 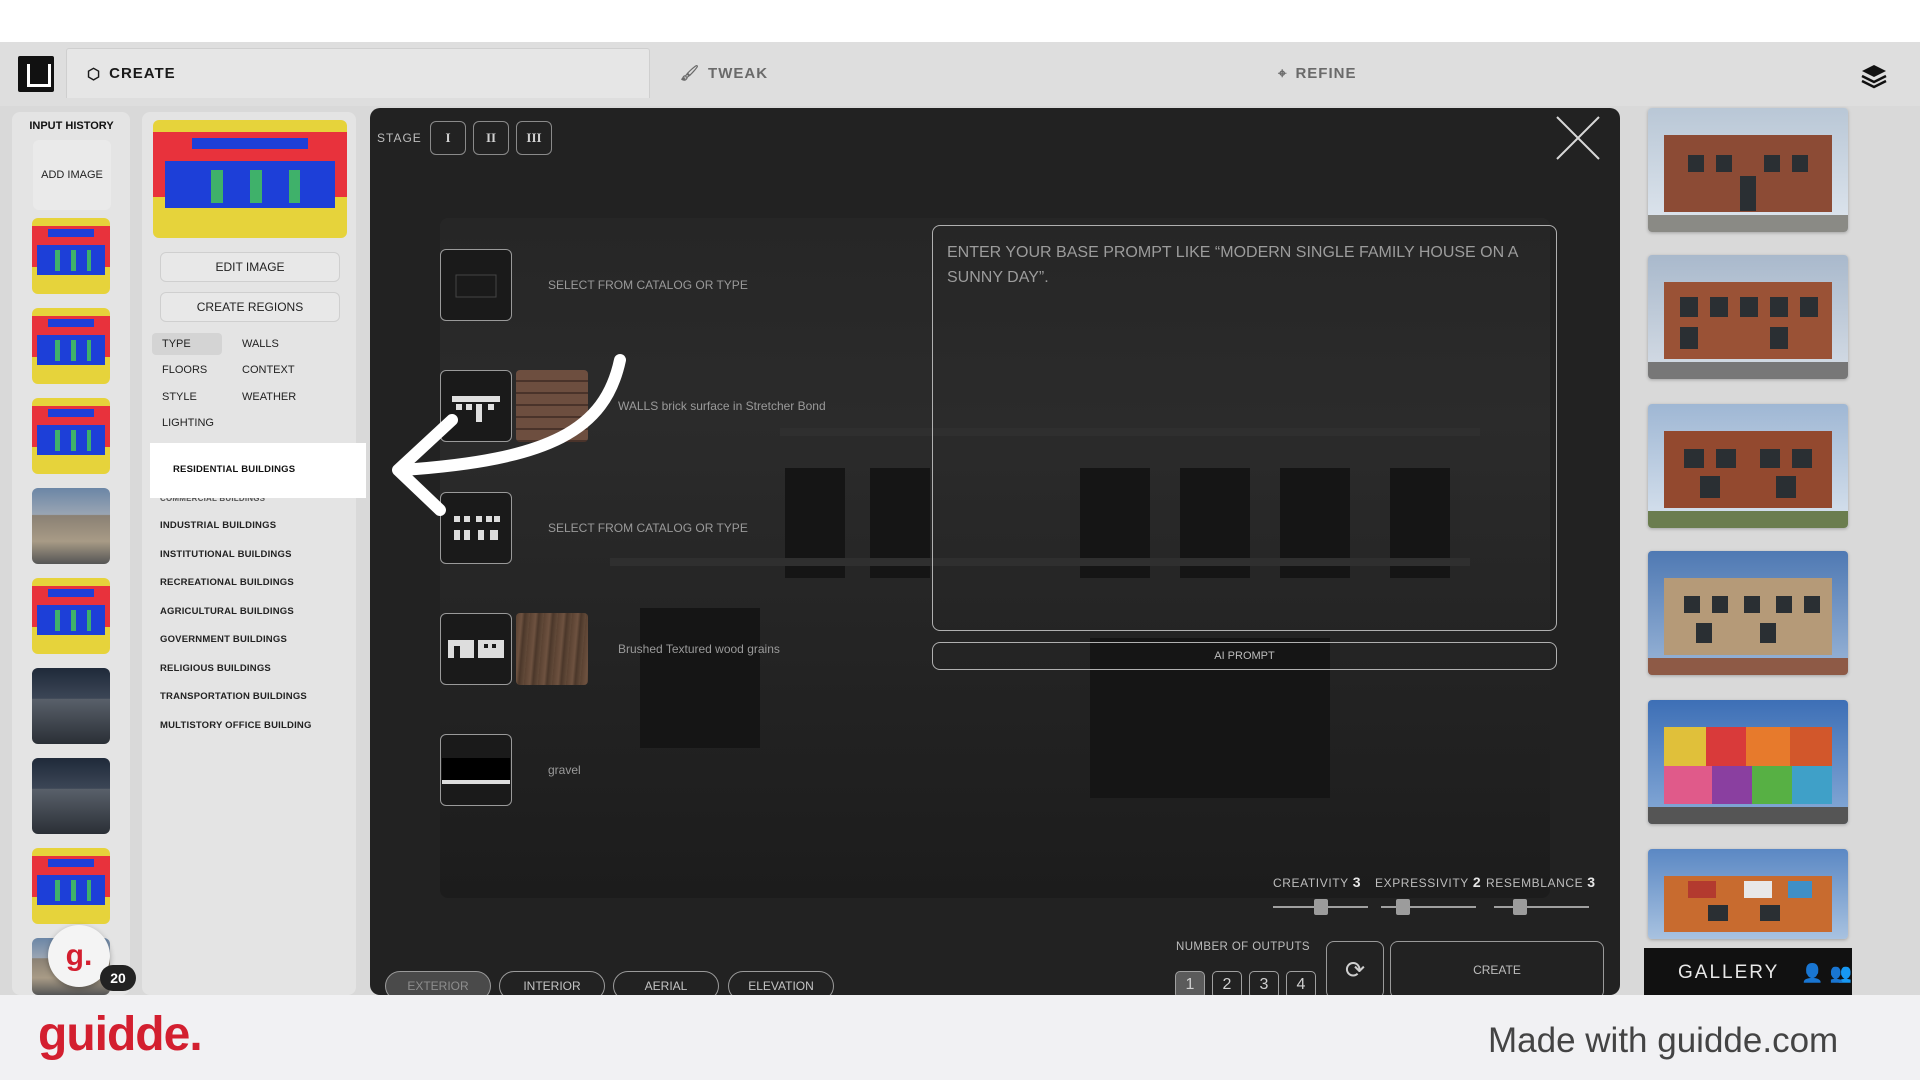 I want to click on option-walls: WALLS, so click(x=255, y=344).